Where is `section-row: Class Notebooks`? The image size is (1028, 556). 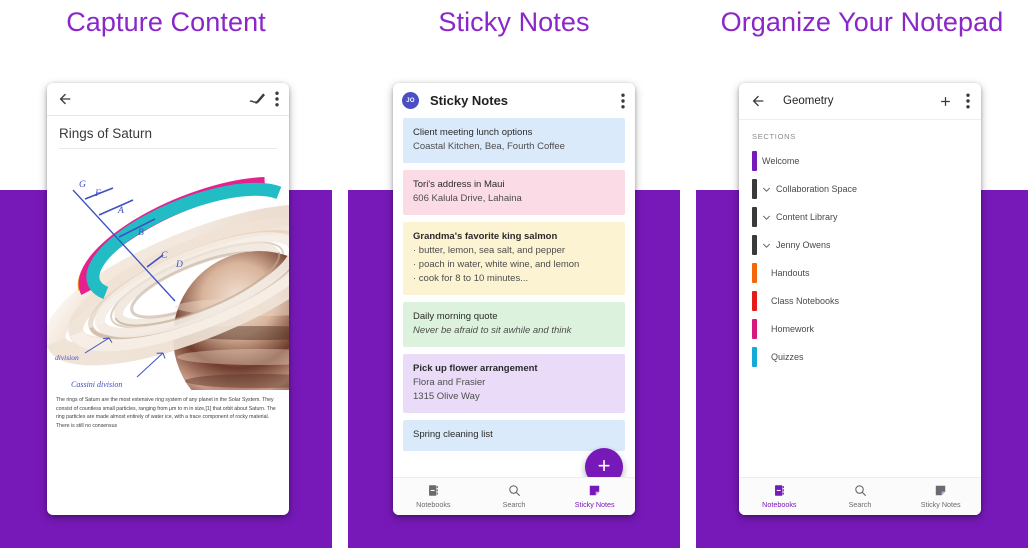
section-row: Class Notebooks is located at coordinates (860, 301).